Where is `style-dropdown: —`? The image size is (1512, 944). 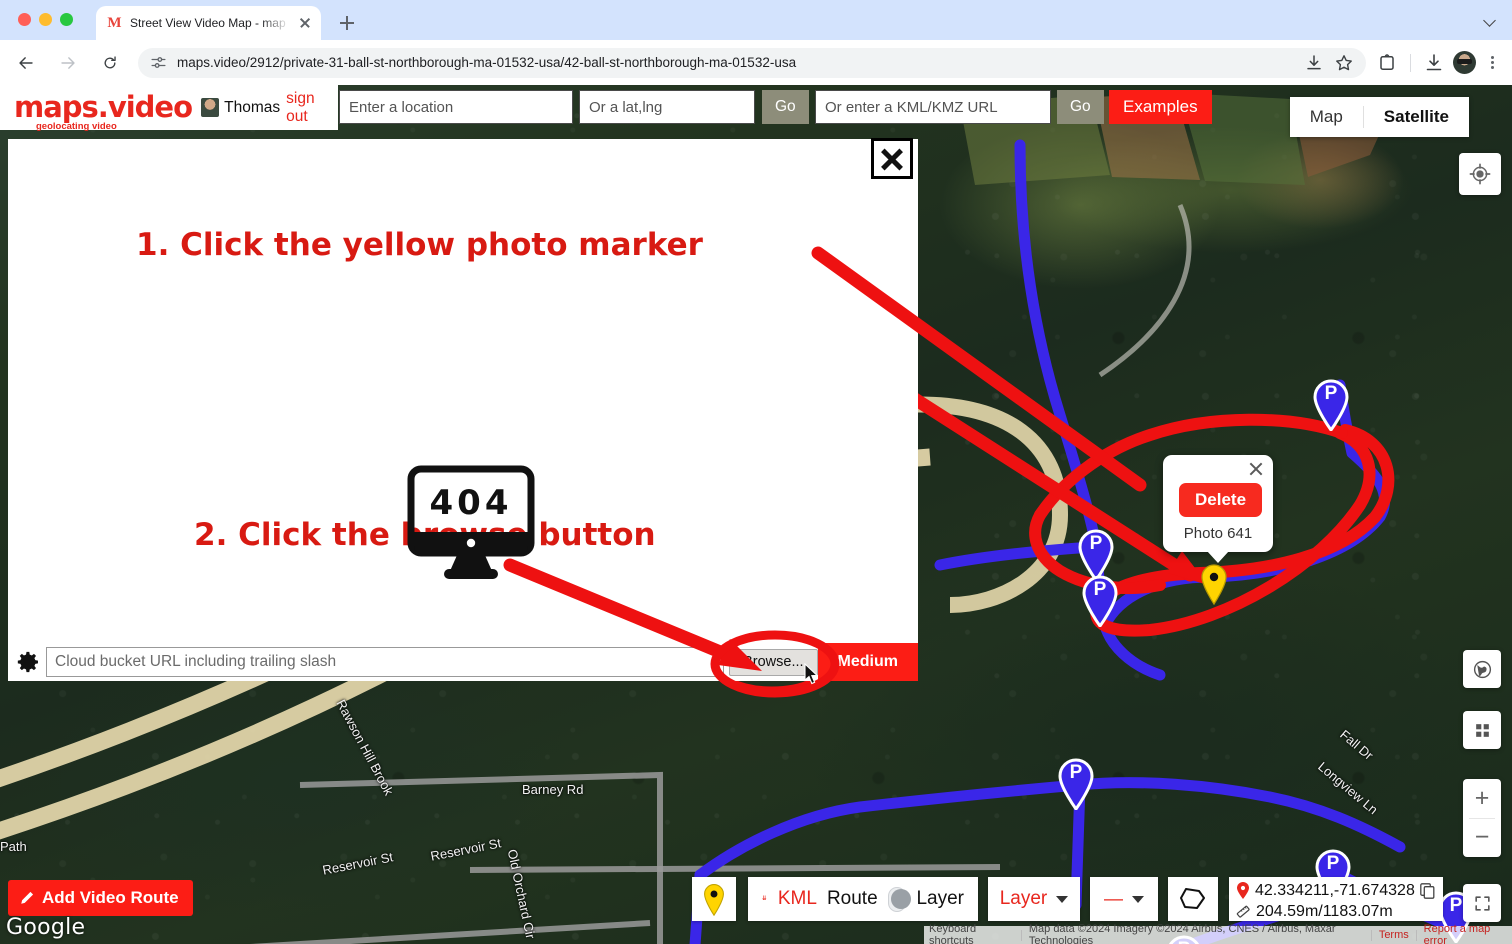 style-dropdown: — is located at coordinates (1124, 899).